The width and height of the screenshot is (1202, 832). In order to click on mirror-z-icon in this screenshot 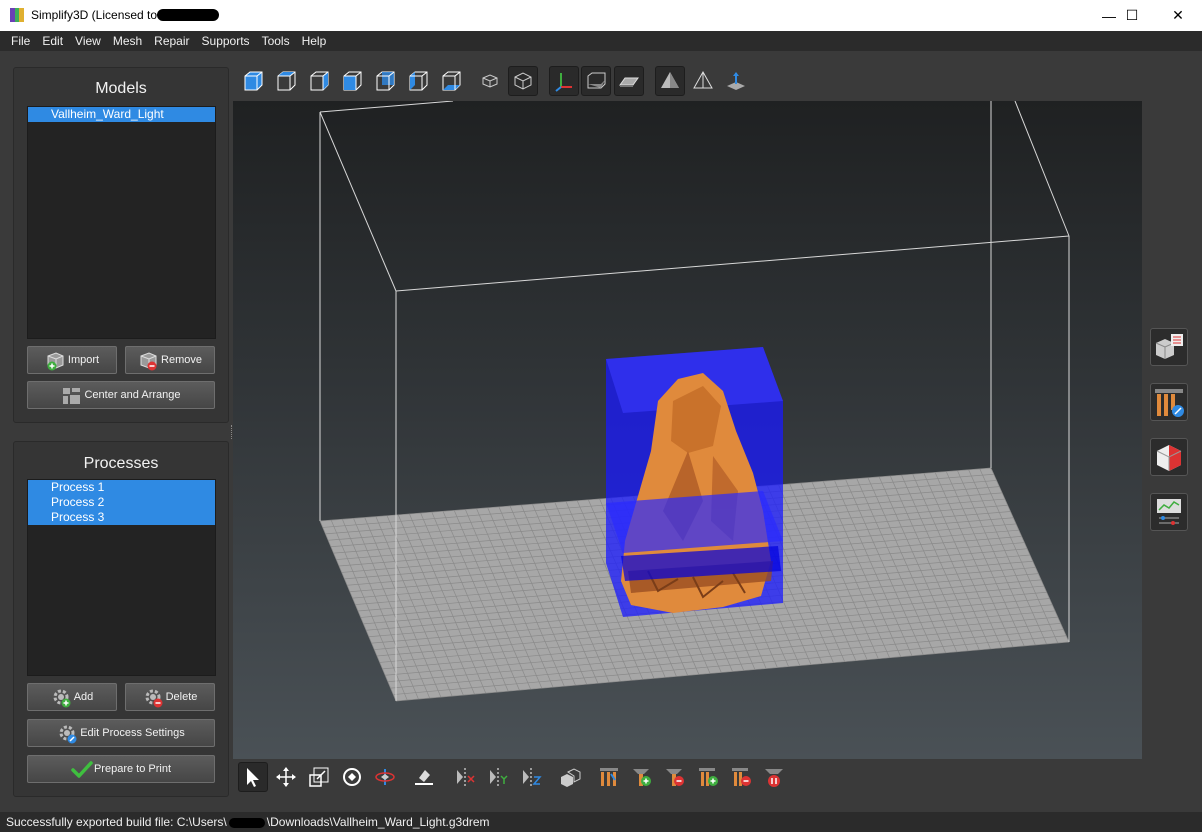, I will do `click(532, 777)`.